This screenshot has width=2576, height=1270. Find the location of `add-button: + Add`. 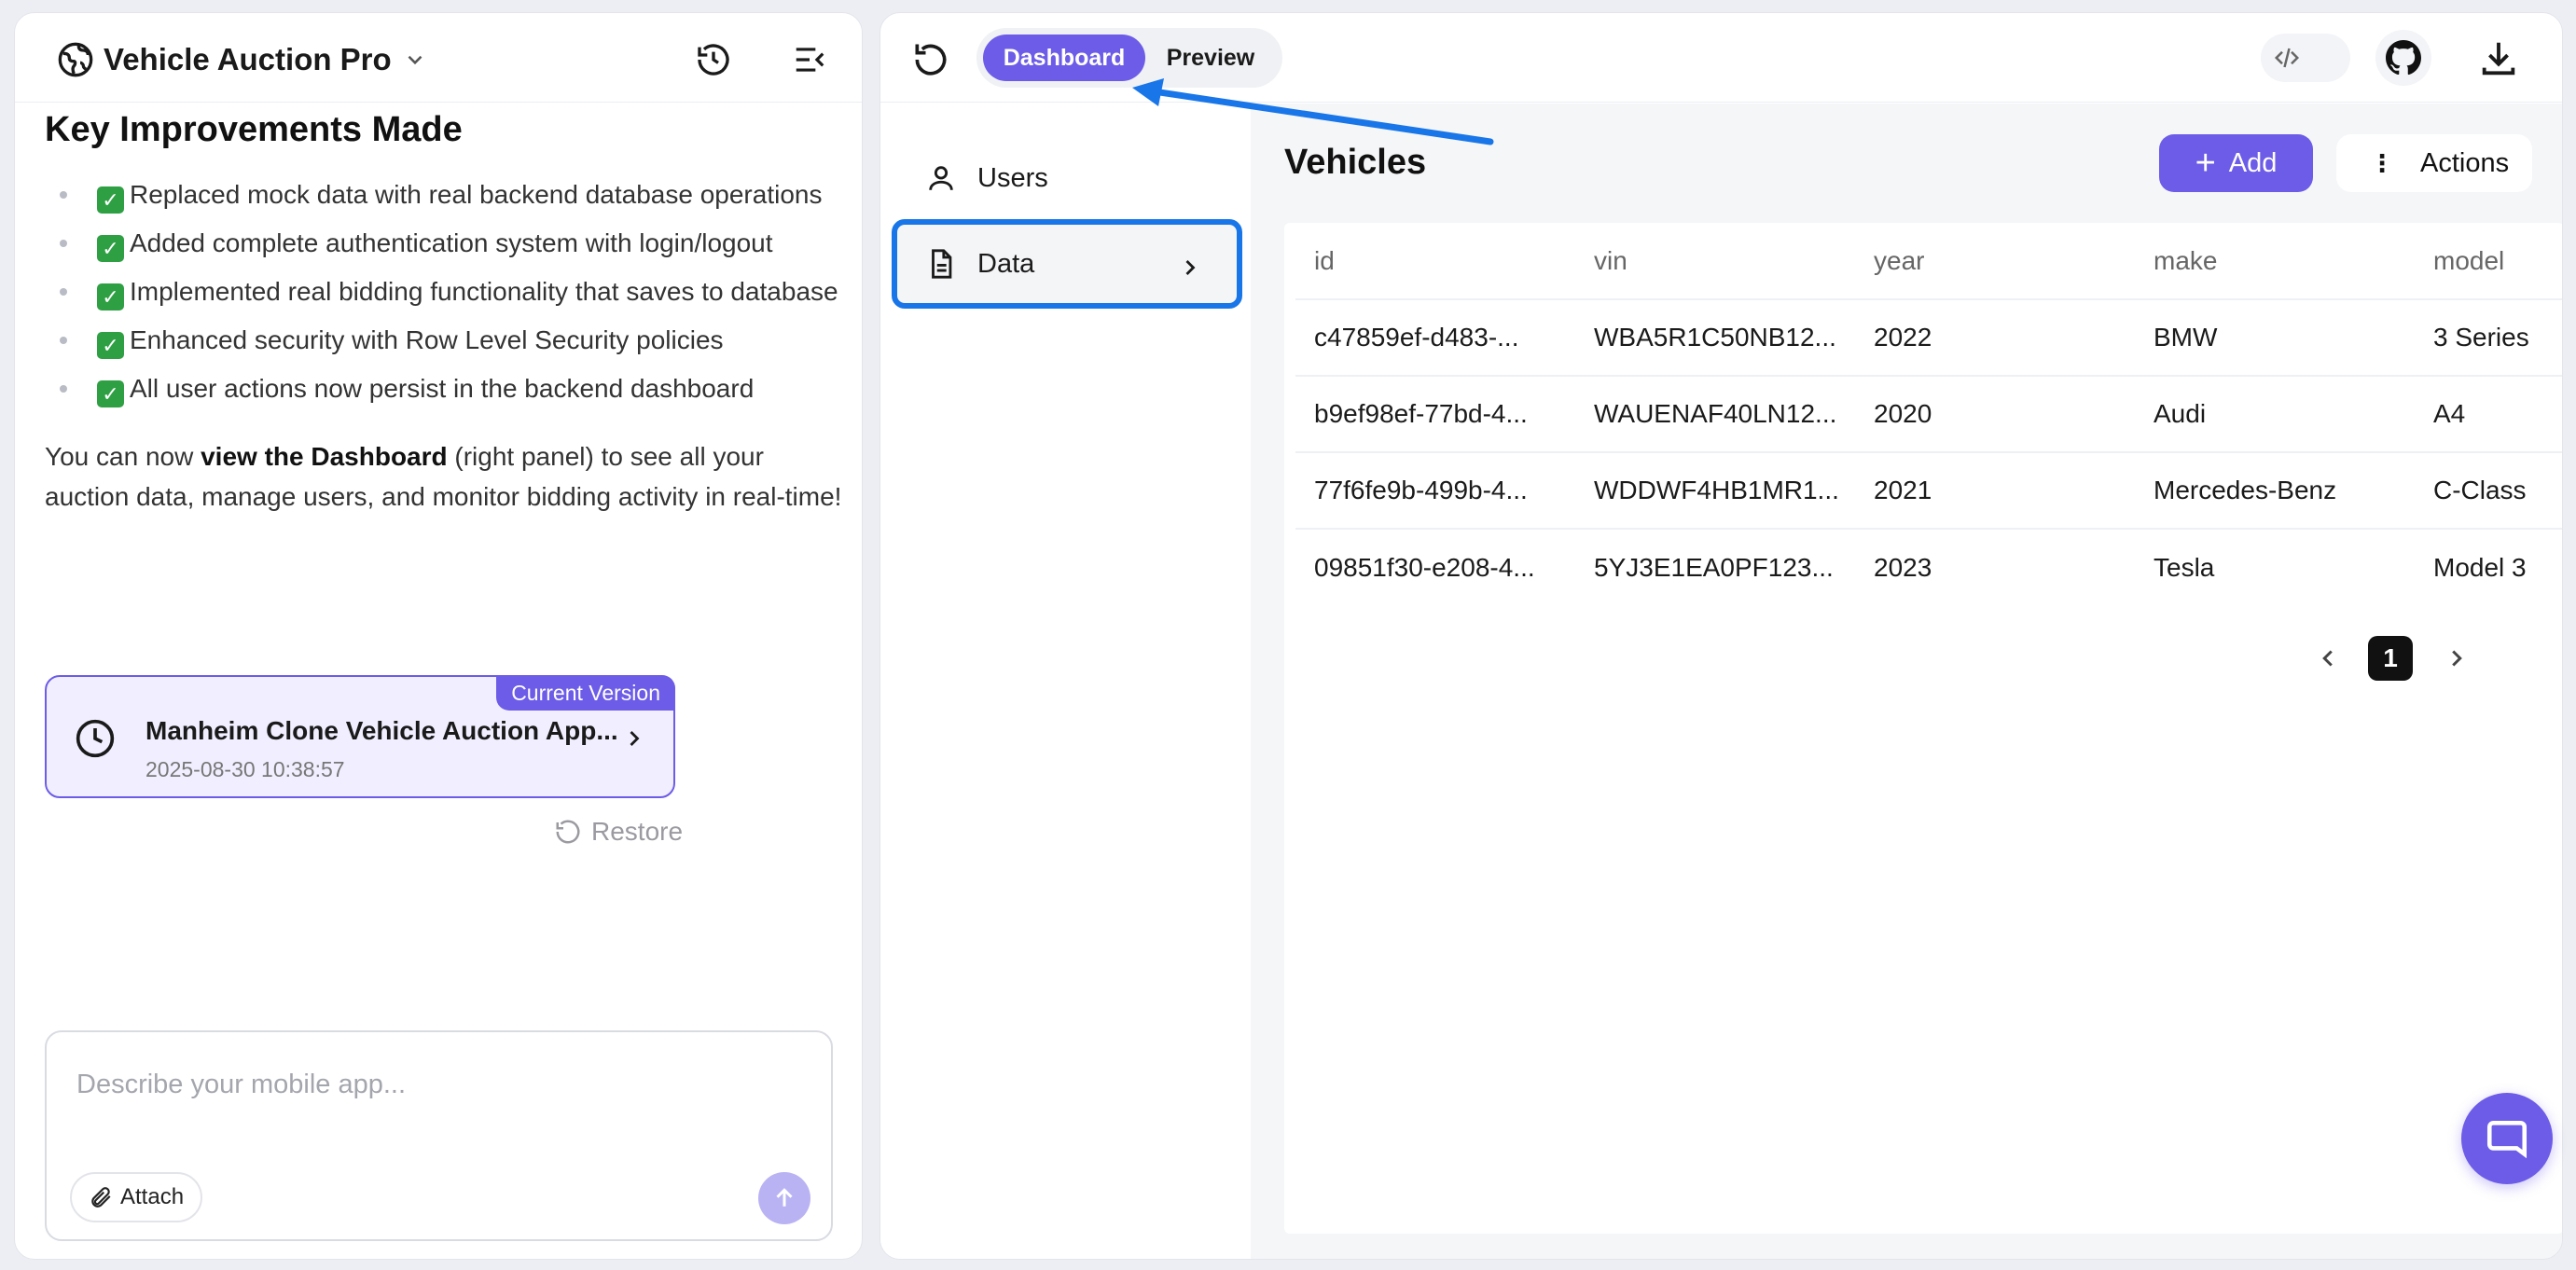

add-button: + Add is located at coordinates (2236, 163).